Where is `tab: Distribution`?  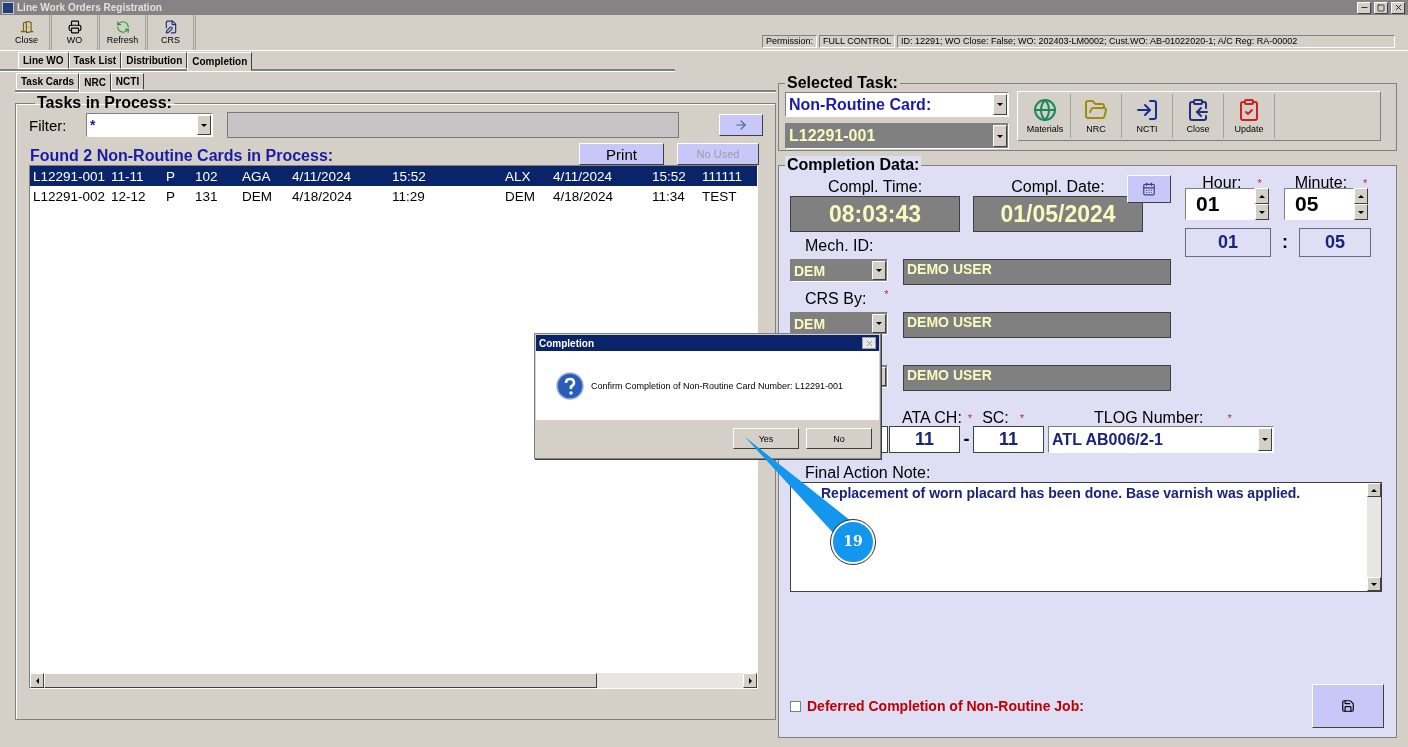 tab: Distribution is located at coordinates (154, 60).